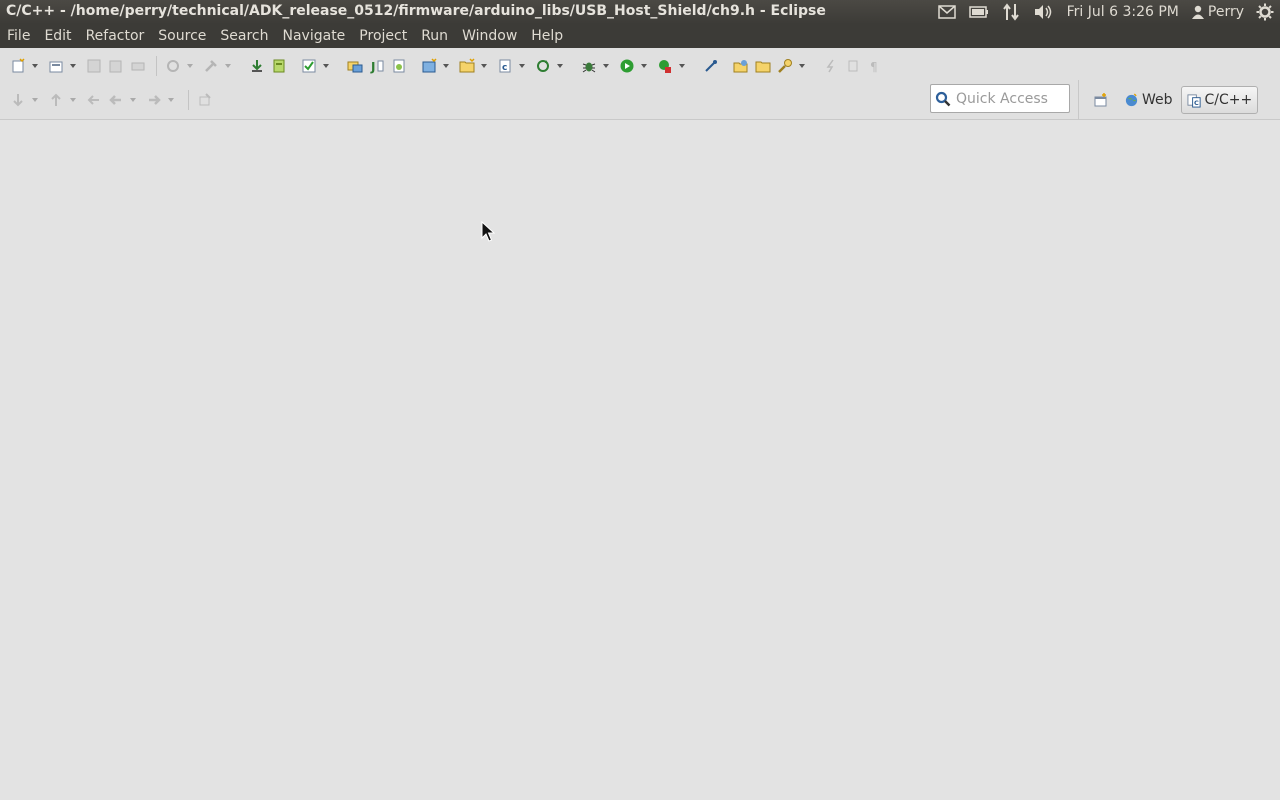 The image size is (1280, 800). What do you see at coordinates (1197, 12) in the screenshot?
I see `user-icon` at bounding box center [1197, 12].